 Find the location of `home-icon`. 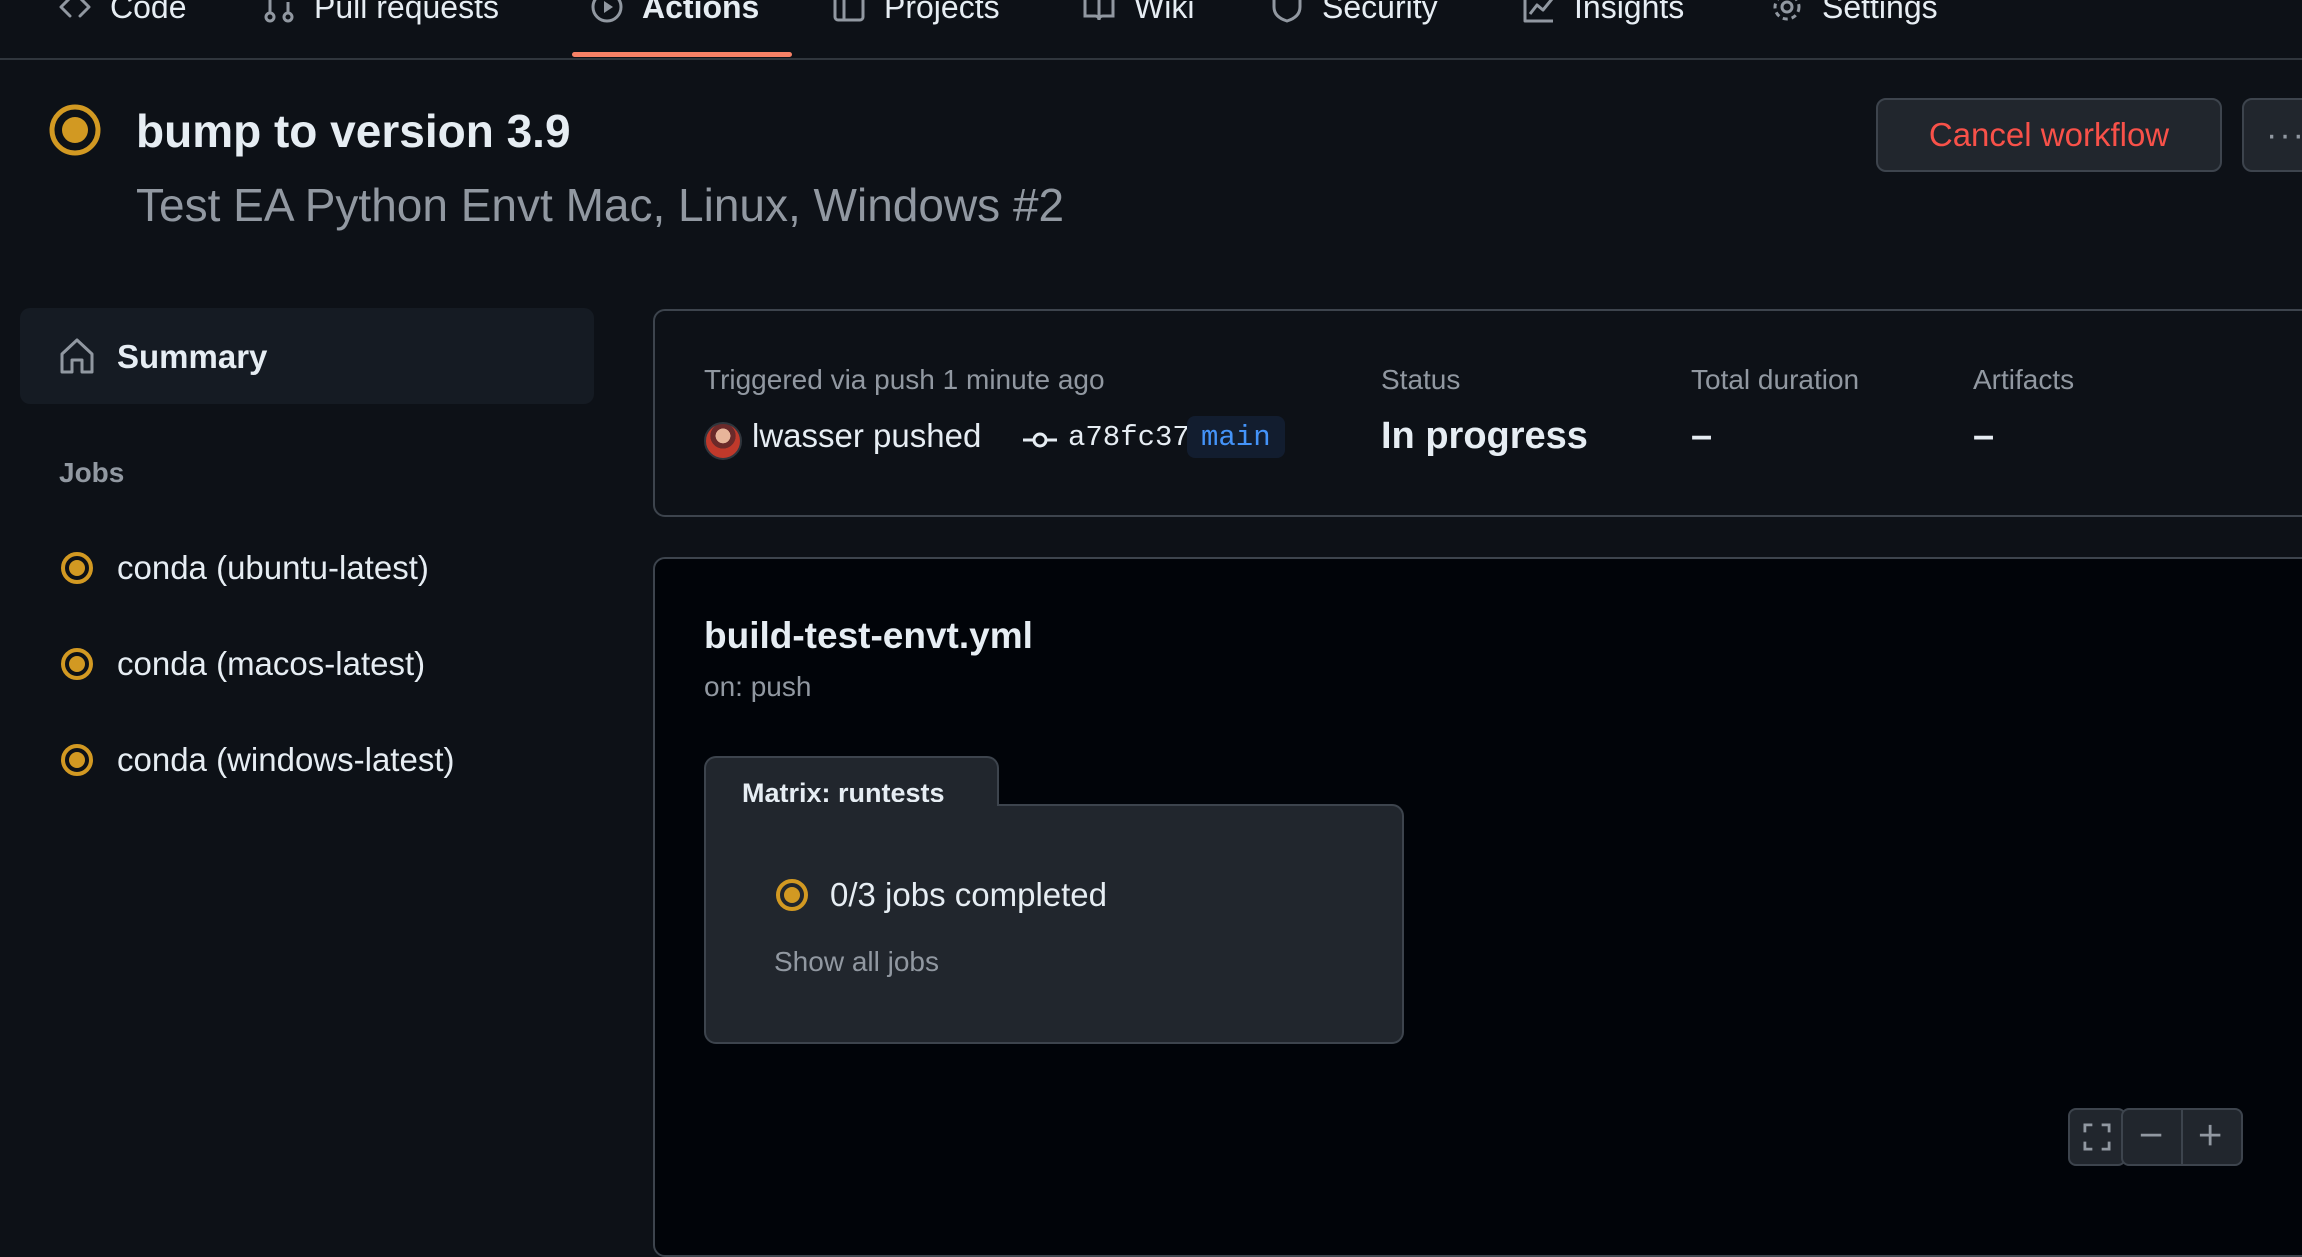

home-icon is located at coordinates (77, 356).